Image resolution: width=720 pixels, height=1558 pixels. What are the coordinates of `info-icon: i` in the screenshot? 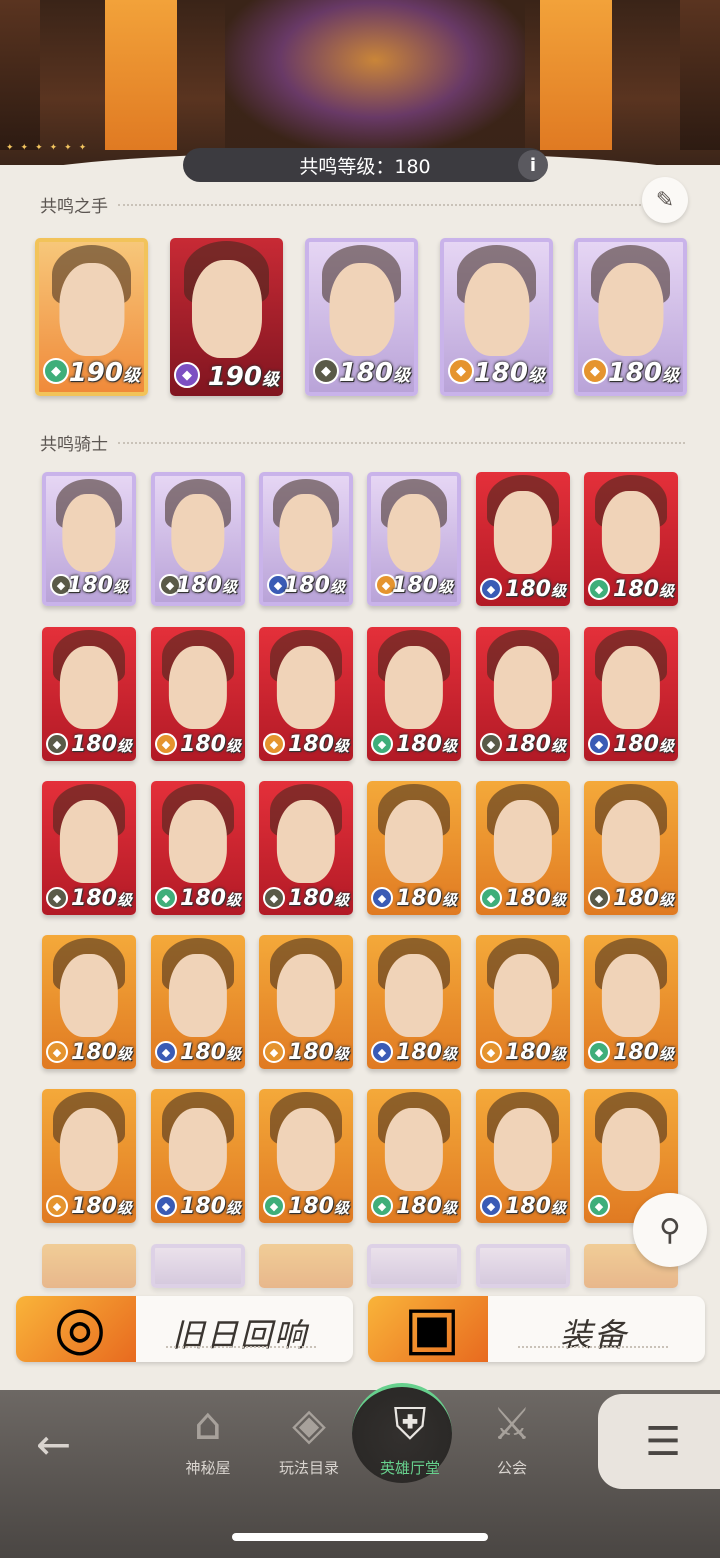 It's located at (533, 165).